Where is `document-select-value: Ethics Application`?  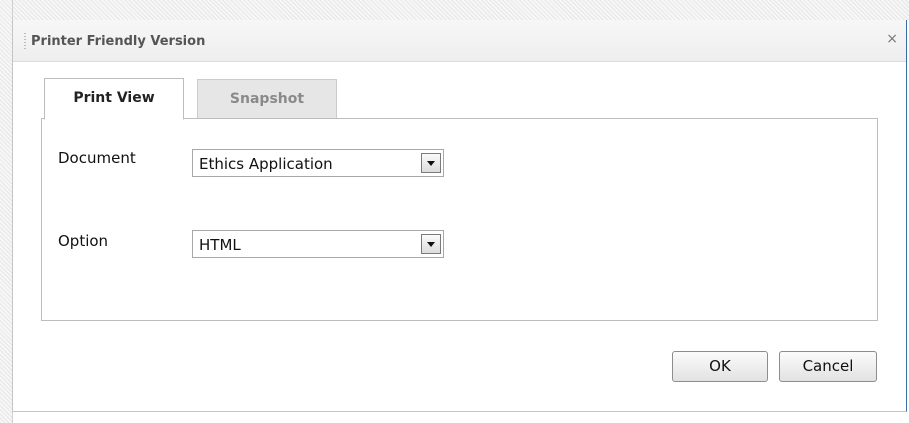
document-select-value: Ethics Application is located at coordinates (266, 164).